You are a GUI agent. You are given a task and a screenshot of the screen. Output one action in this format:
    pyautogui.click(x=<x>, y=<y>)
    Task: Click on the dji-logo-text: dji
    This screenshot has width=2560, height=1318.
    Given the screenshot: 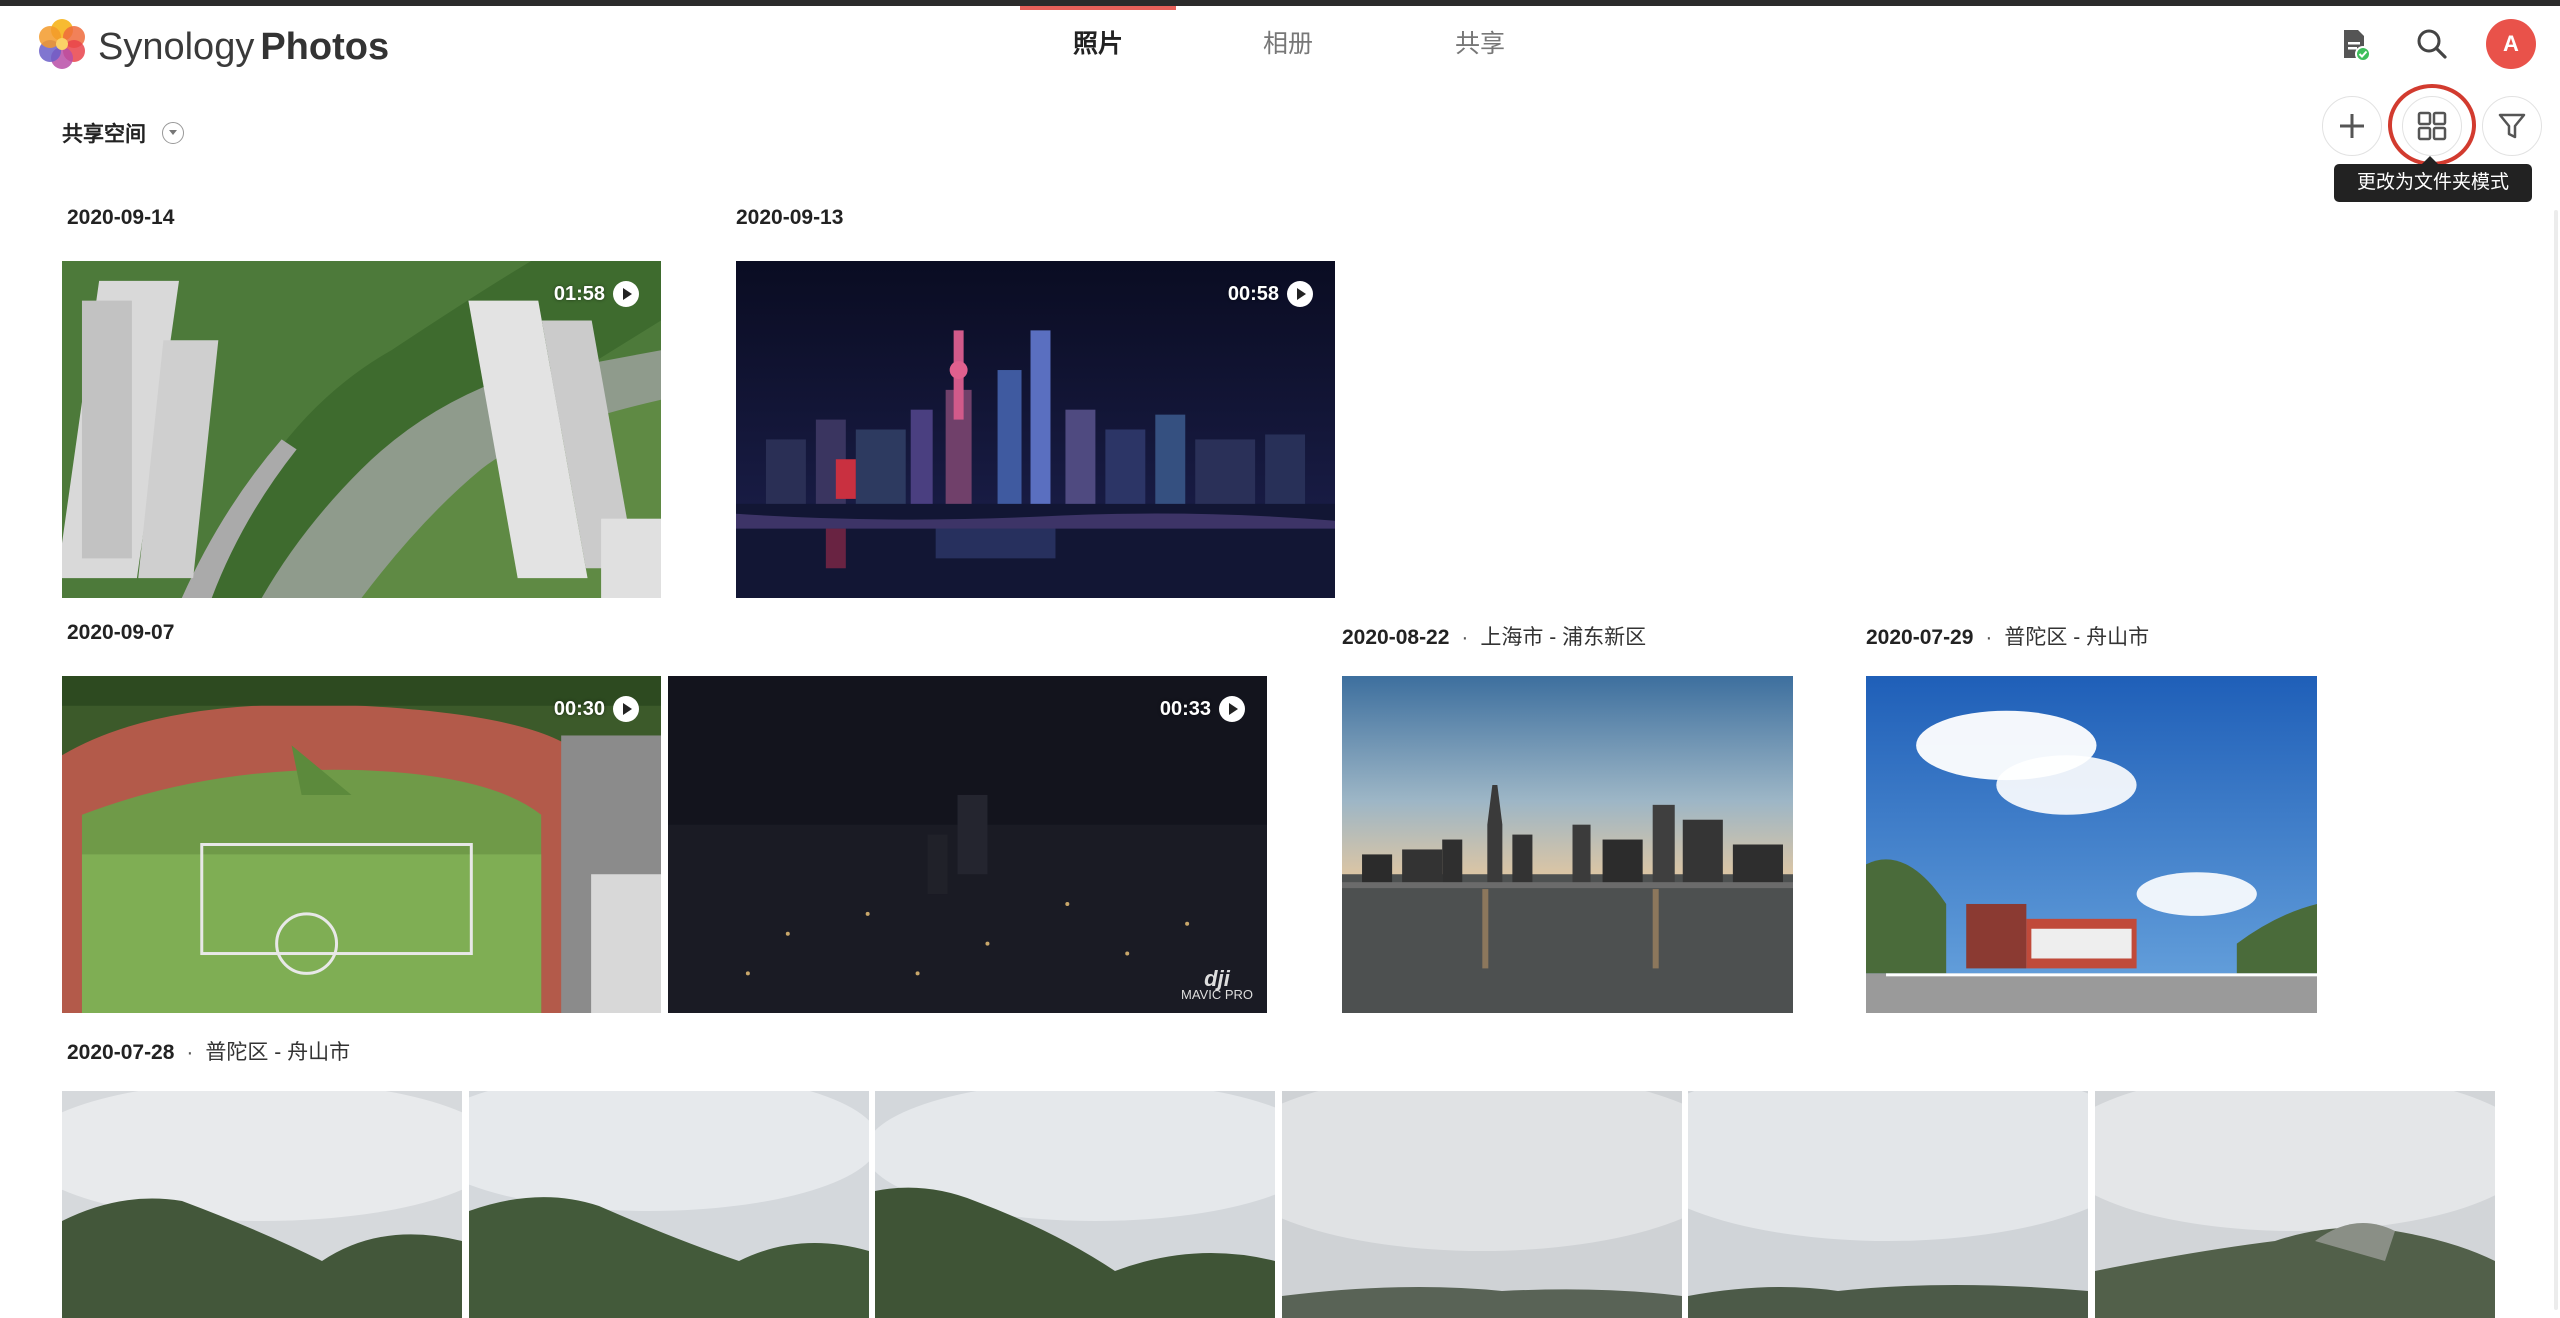 What is the action you would take?
    pyautogui.click(x=1217, y=978)
    